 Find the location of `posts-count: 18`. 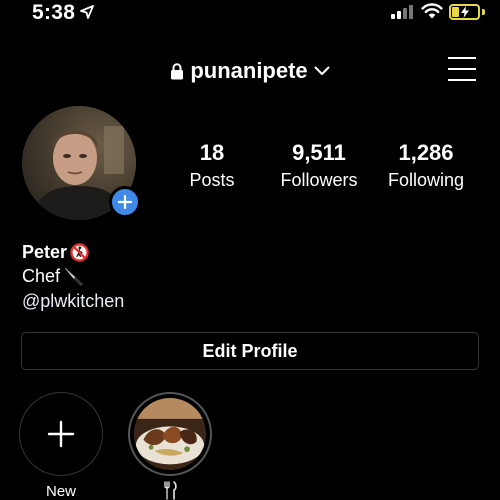

posts-count: 18 is located at coordinates (212, 152).